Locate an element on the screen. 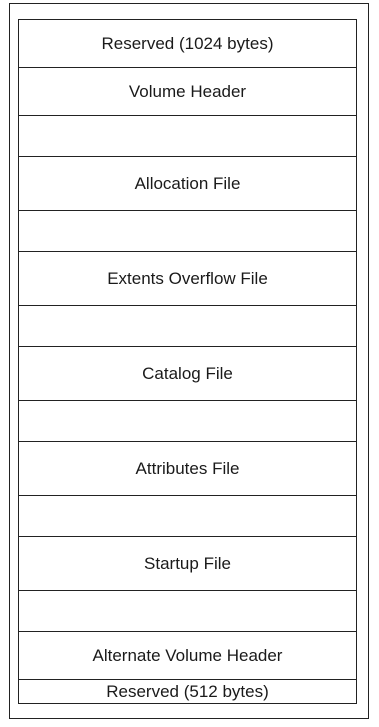 This screenshot has height=727, width=379. block-label: Extents Overflow File is located at coordinates (187, 278).